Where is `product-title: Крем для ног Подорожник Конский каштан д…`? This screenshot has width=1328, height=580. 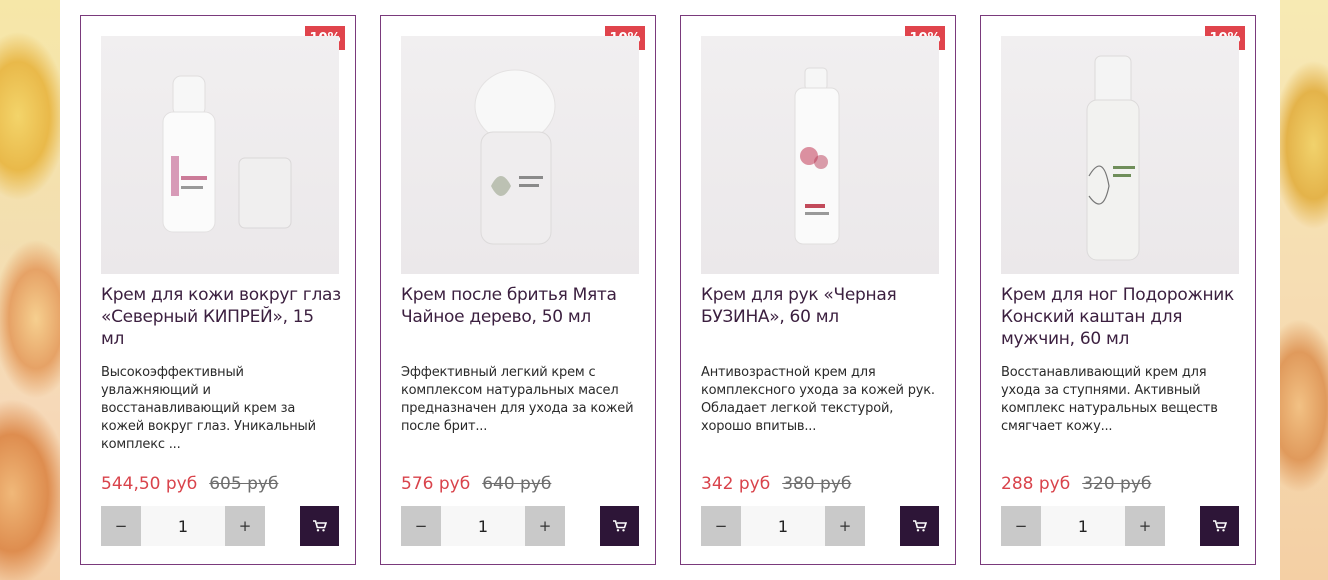
product-title: Крем для ног Подорожник Конский каштан д… is located at coordinates (1121, 317).